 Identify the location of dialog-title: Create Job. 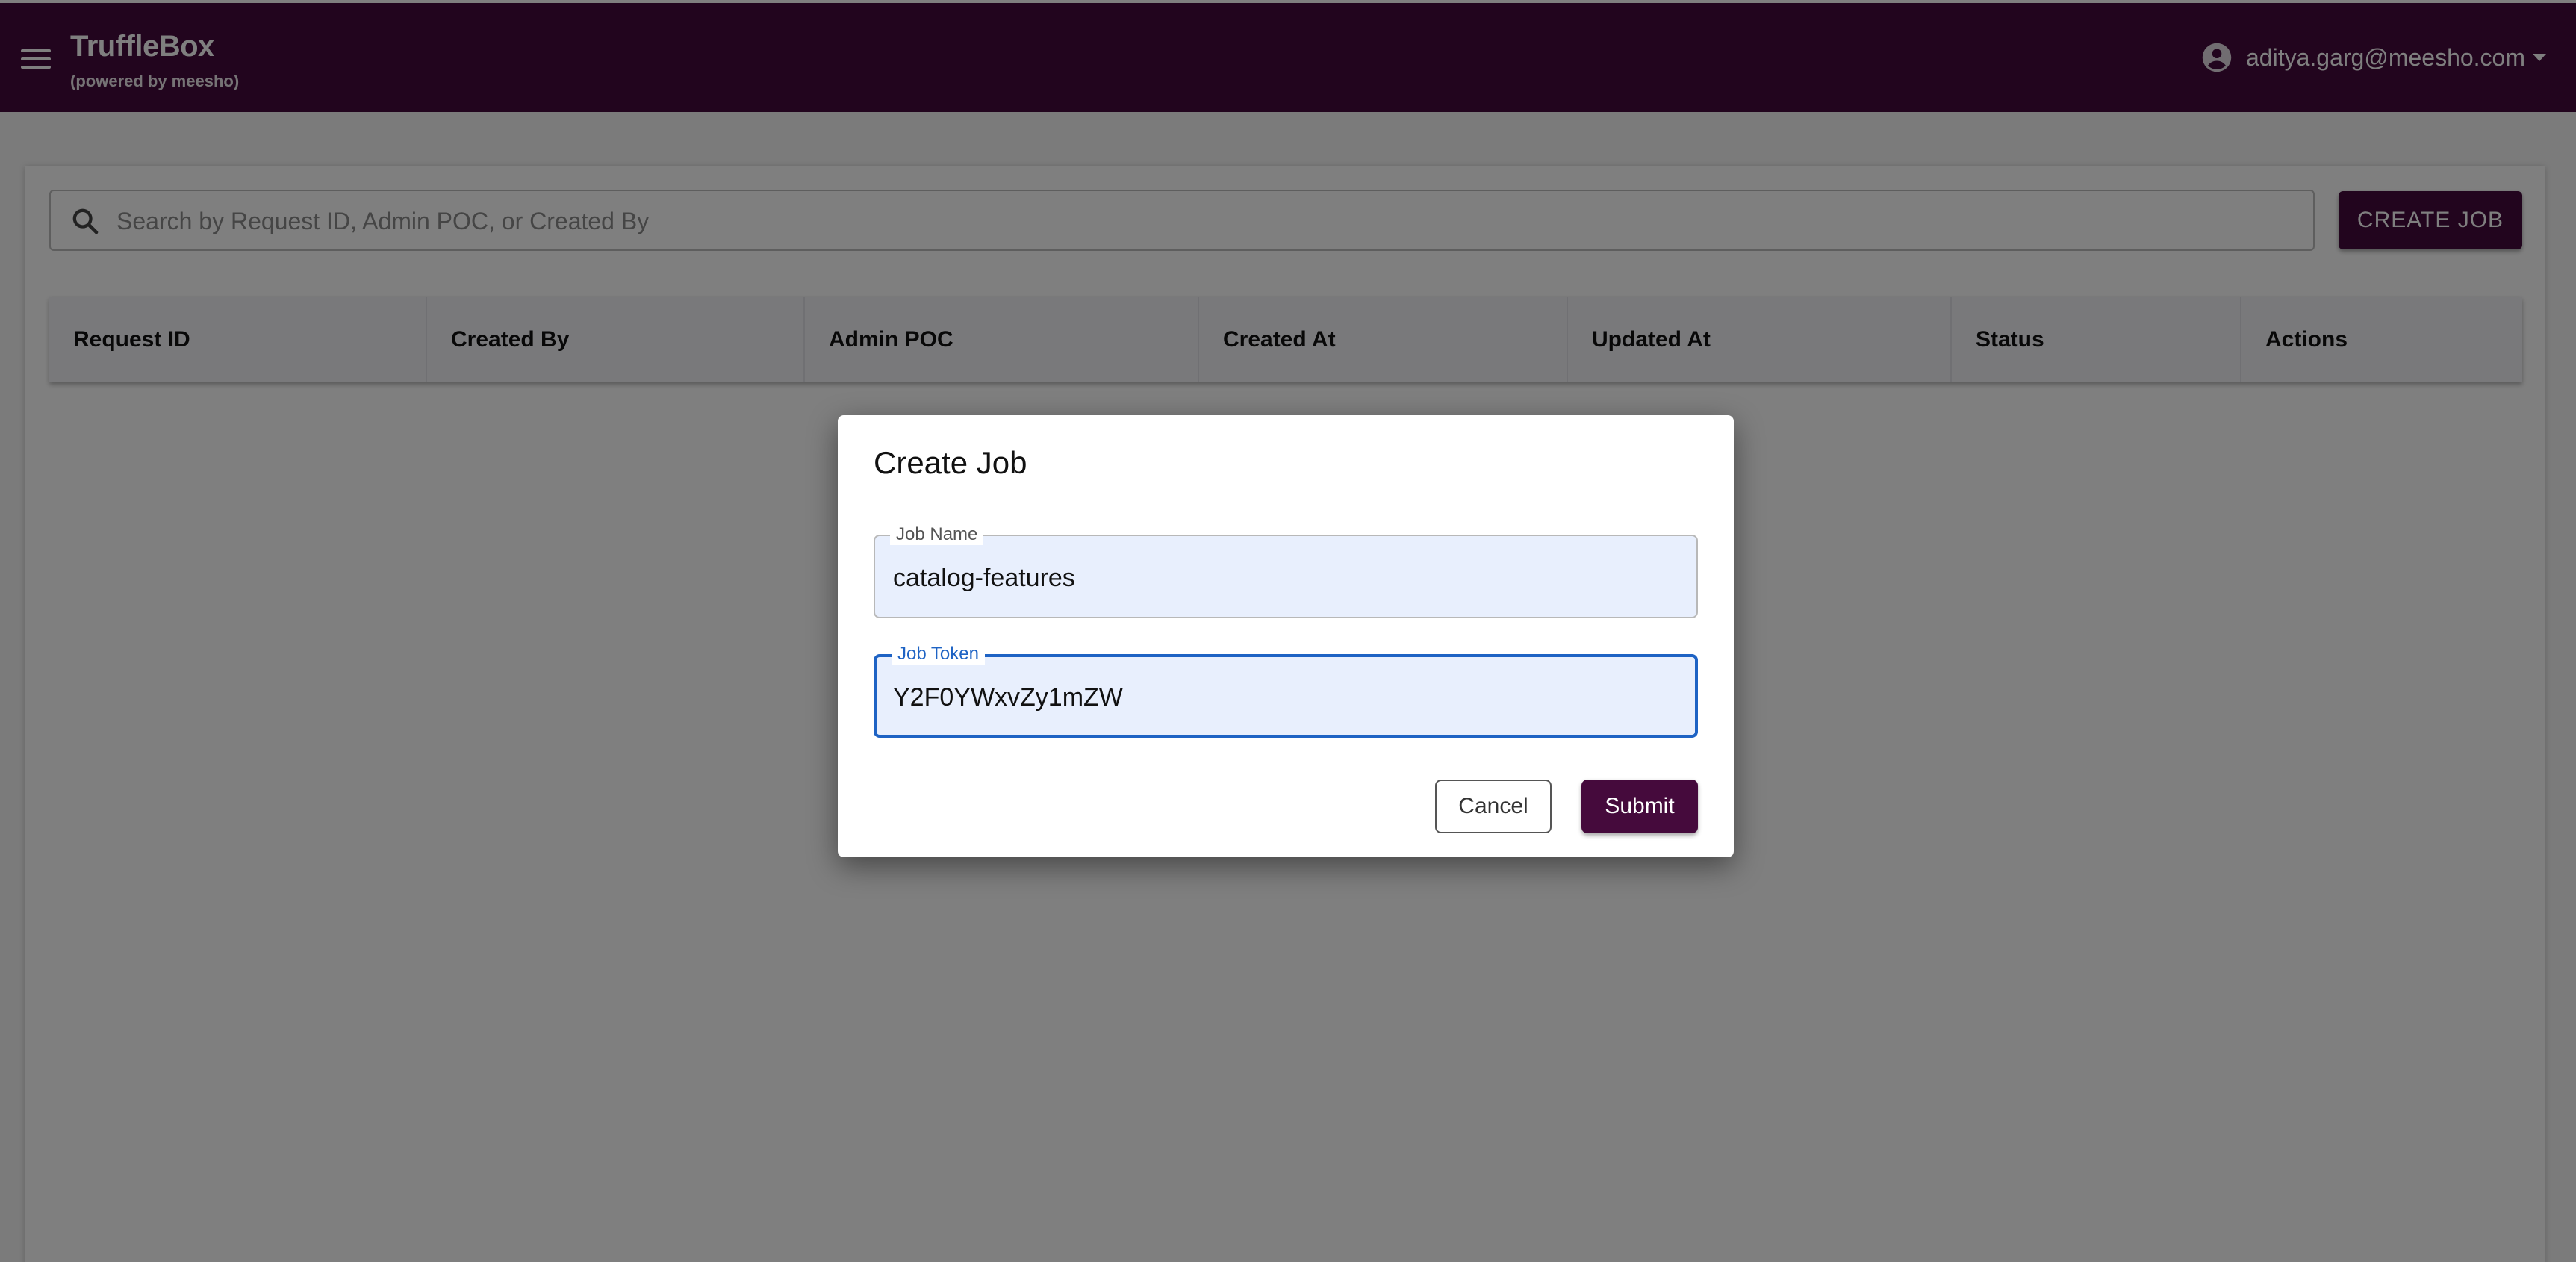
(950, 462).